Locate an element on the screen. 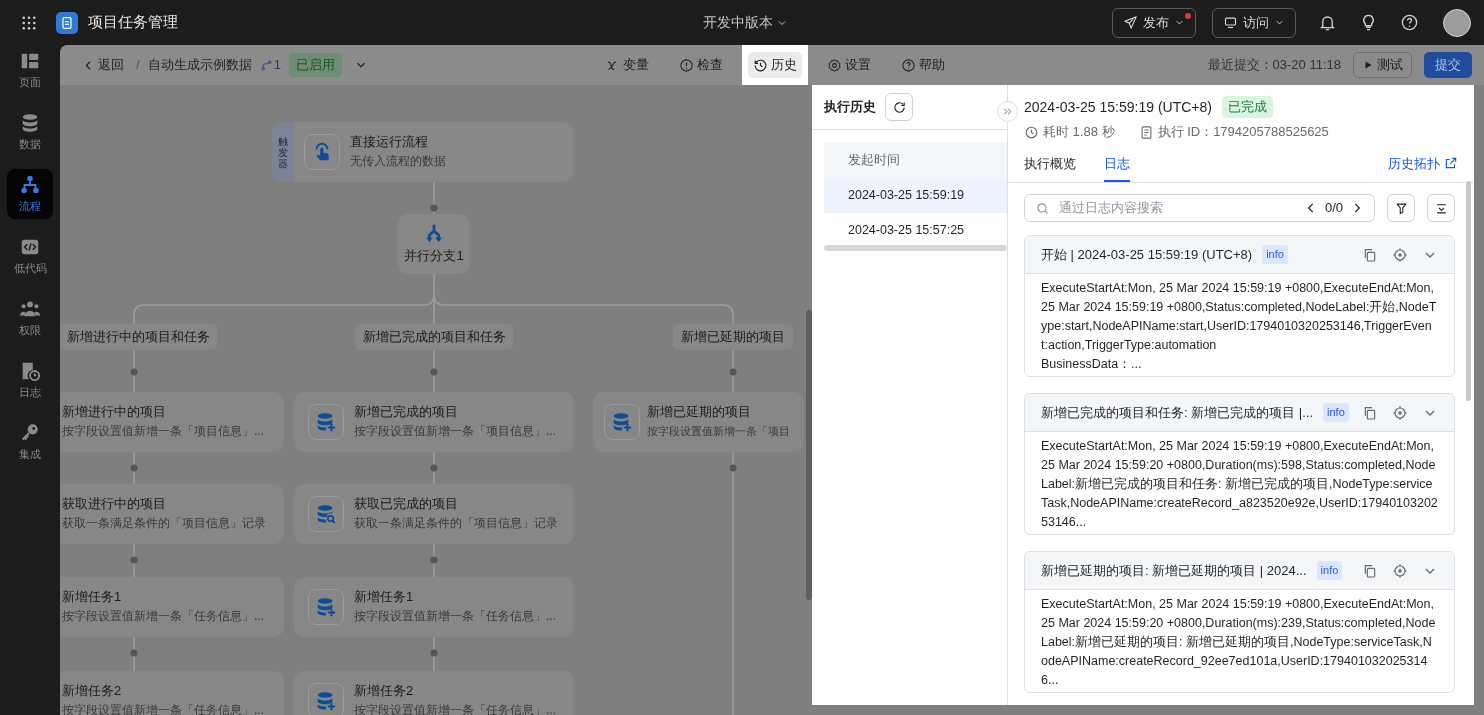  topology-link: 历史拓扑 is located at coordinates (1423, 167).